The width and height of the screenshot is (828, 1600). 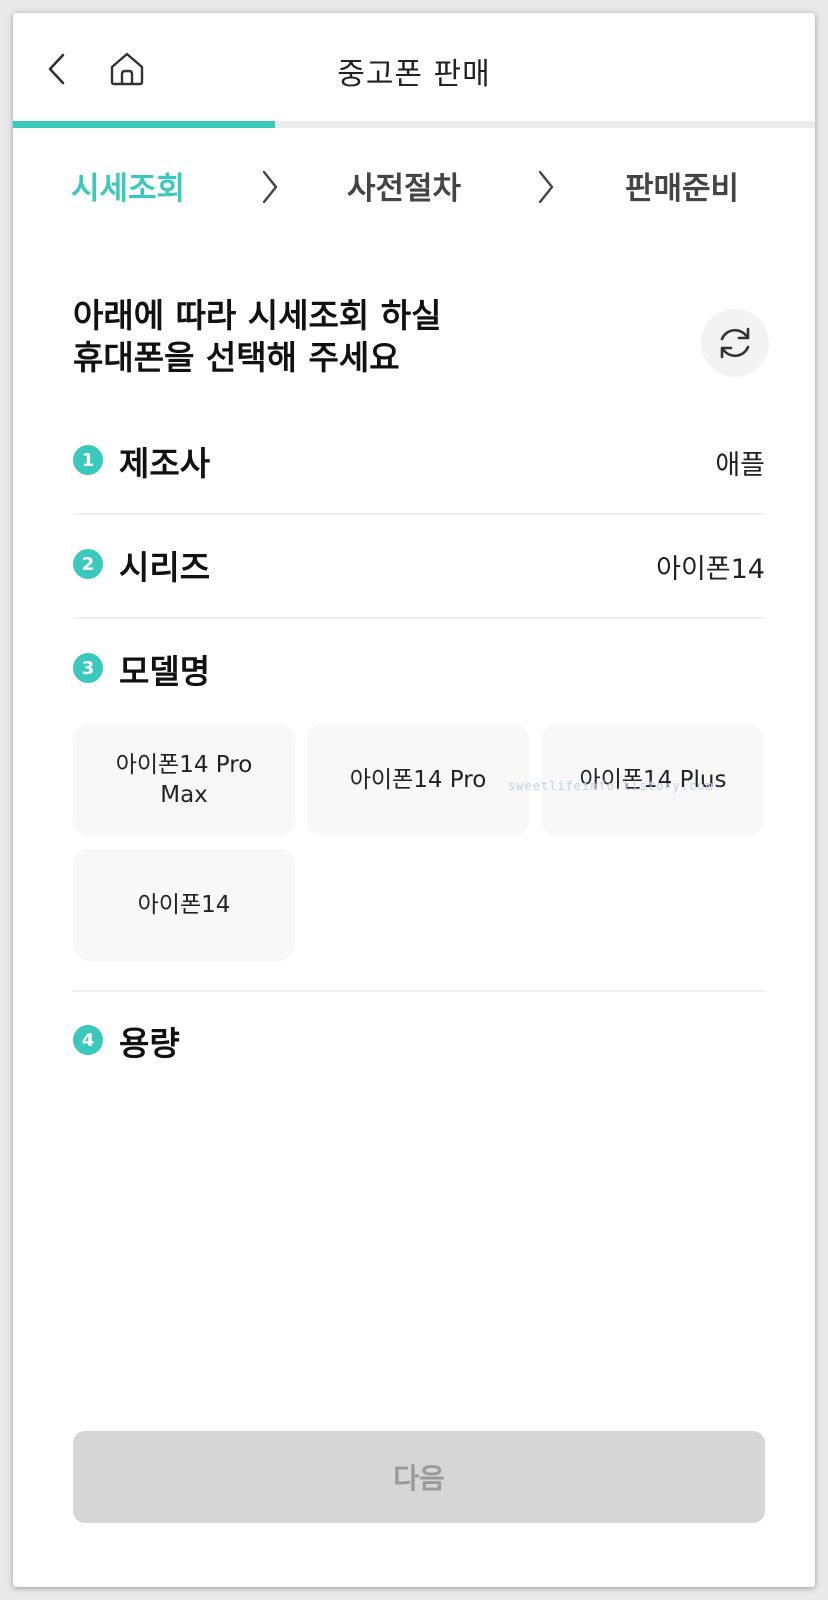 I want to click on next-button: 다음, so click(x=419, y=1477).